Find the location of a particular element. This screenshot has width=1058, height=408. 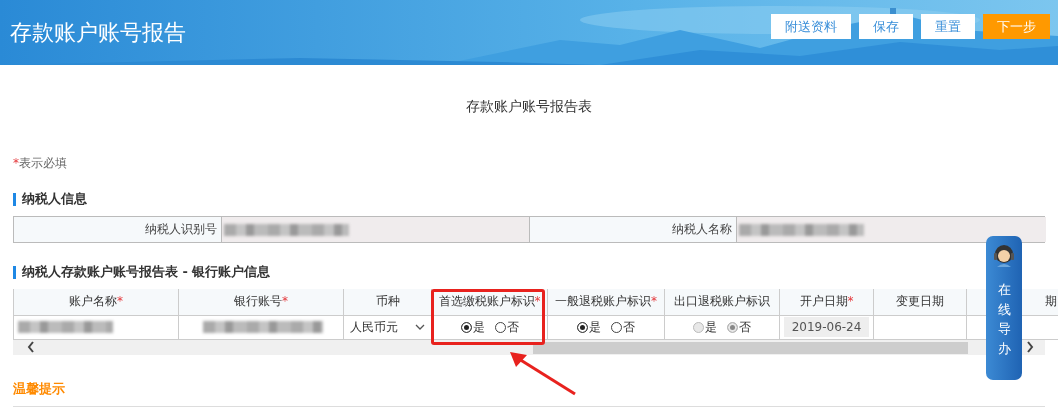

person-icon is located at coordinates (1004, 255).